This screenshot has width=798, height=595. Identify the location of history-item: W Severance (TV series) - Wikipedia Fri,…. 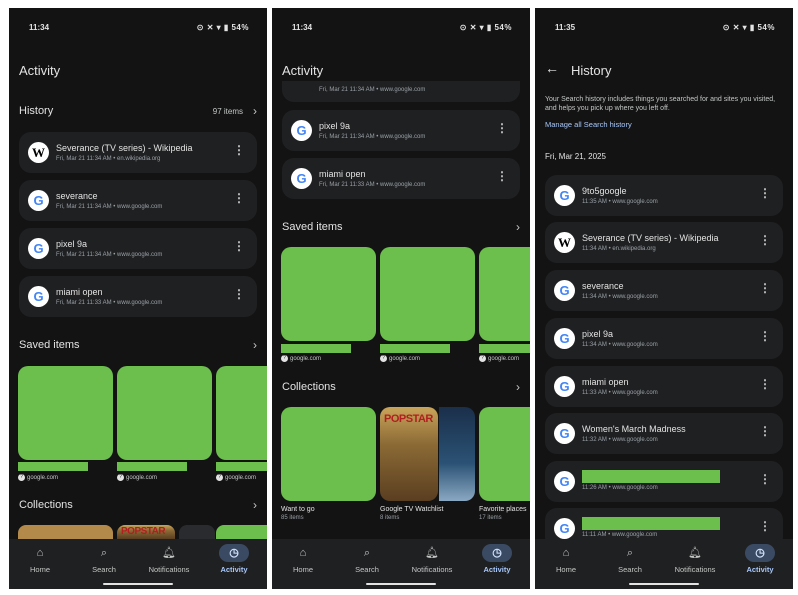
(138, 152).